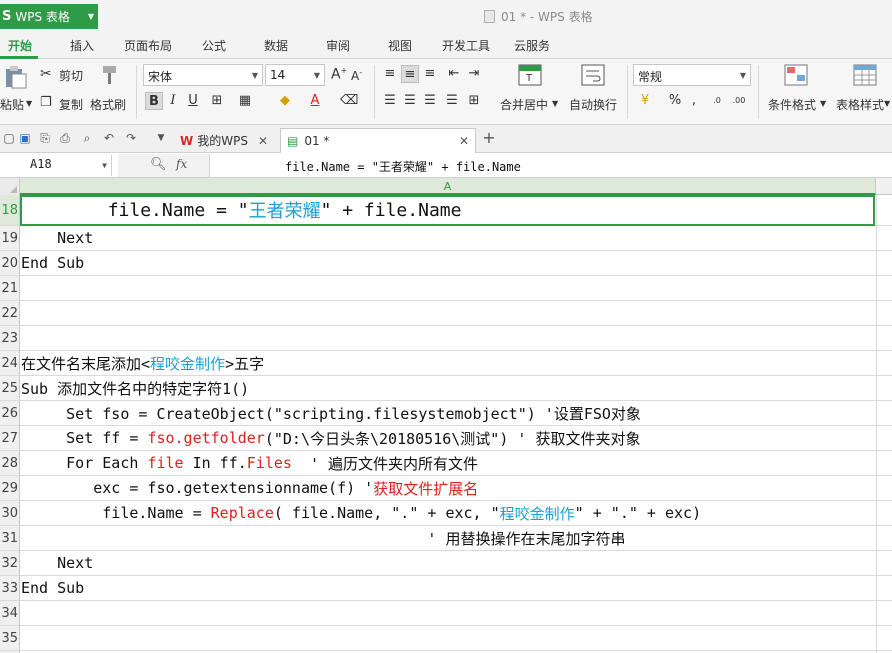  What do you see at coordinates (10, 263) in the screenshot?
I see `row-header: 20` at bounding box center [10, 263].